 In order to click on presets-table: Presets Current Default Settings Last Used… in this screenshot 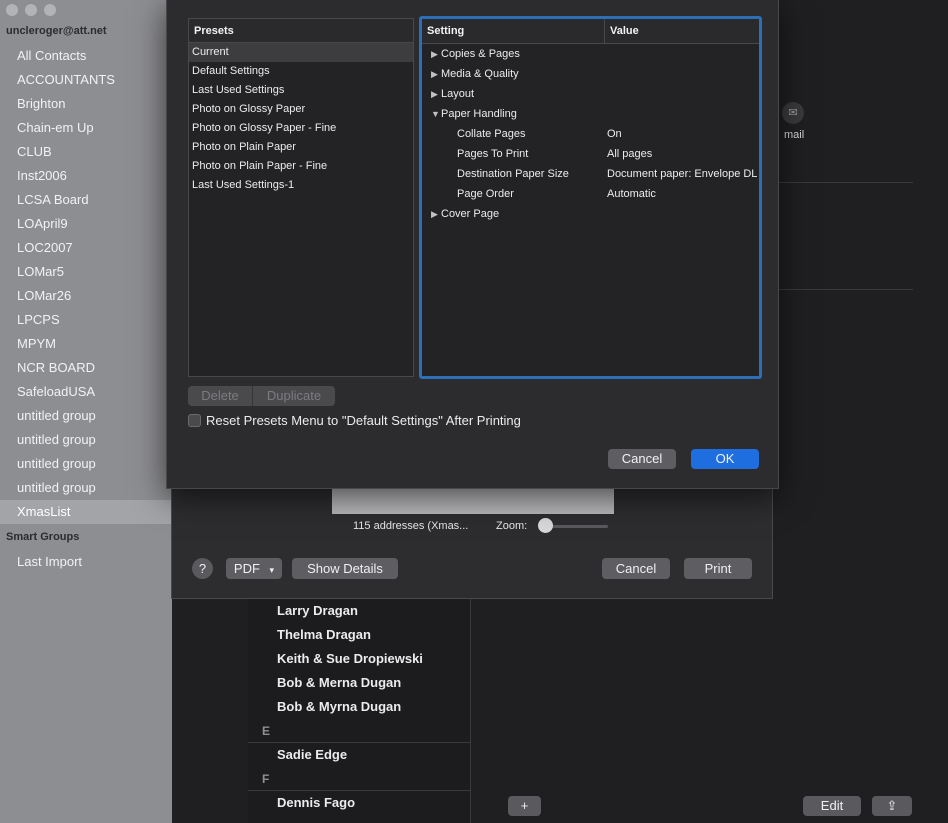, I will do `click(301, 197)`.